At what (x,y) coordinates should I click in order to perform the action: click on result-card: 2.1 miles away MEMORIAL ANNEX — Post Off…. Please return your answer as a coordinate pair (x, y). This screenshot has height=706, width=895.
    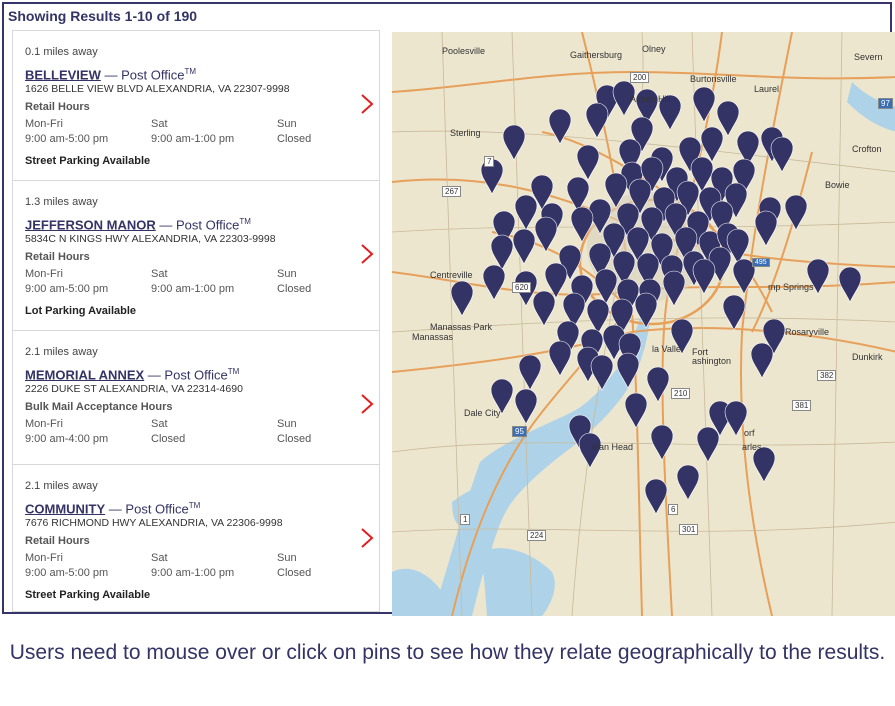
    Looking at the image, I should click on (196, 398).